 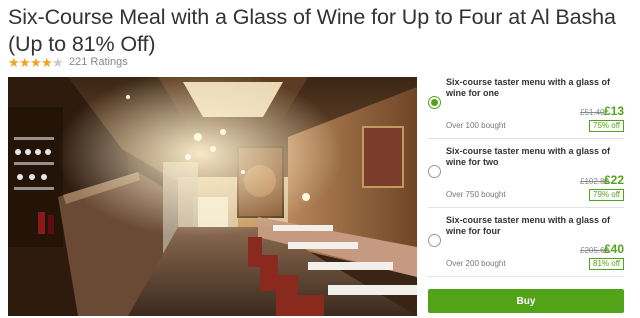 I want to click on bought-count: Over 100 bought, so click(x=476, y=125).